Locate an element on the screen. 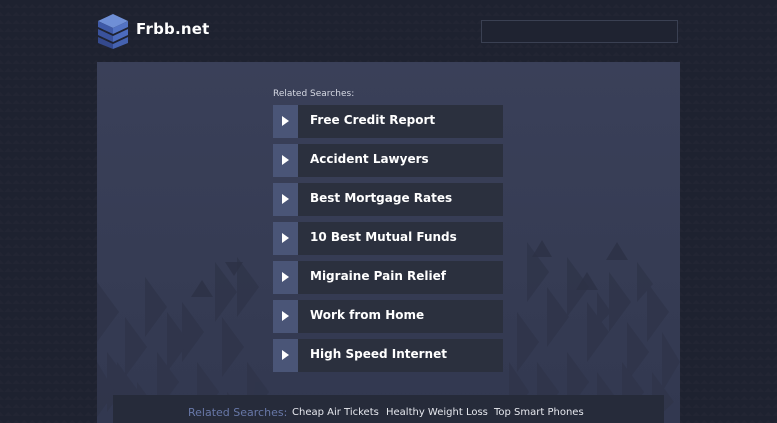  header: Frbb.net is located at coordinates (388, 31).